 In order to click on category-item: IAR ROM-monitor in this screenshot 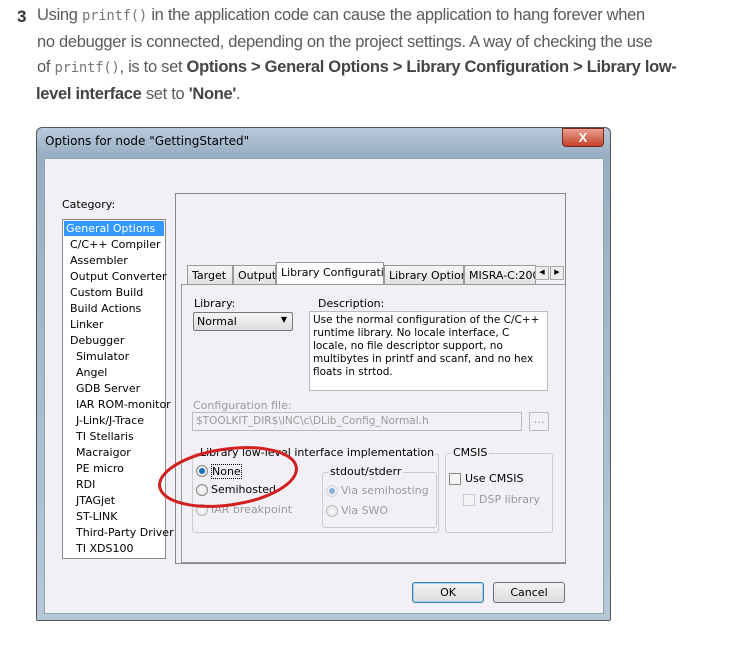, I will do `click(123, 404)`.